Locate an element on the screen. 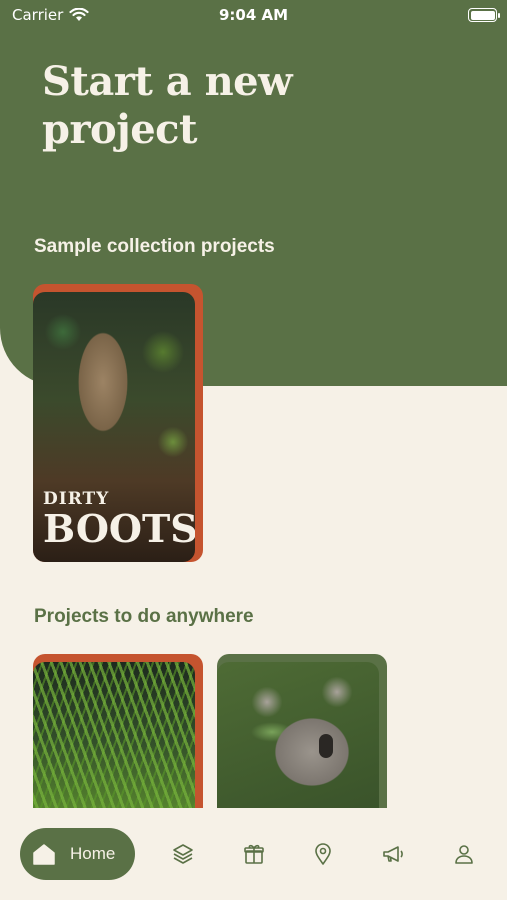 This screenshot has height=900, width=507. dirty-boots-logo: DIRTY BOOTS is located at coordinates (119, 519).